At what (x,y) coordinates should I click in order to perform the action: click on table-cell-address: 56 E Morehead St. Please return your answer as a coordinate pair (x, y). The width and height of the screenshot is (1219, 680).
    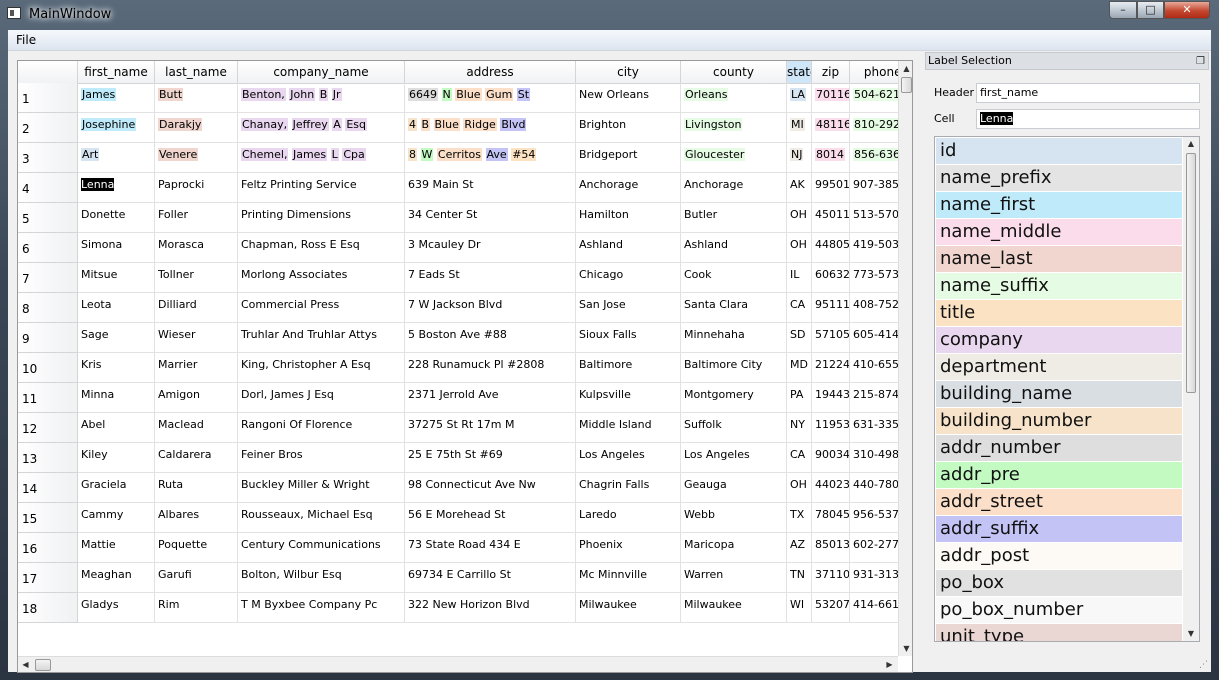
    Looking at the image, I should click on (490, 518).